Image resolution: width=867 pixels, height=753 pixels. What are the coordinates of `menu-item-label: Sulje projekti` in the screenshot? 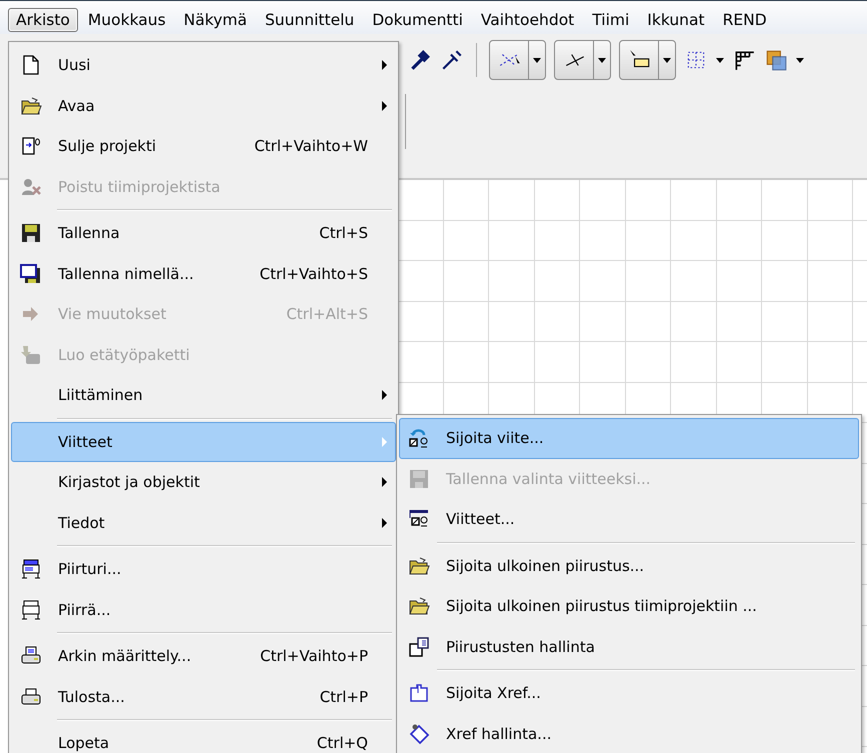 It's located at (108, 146).